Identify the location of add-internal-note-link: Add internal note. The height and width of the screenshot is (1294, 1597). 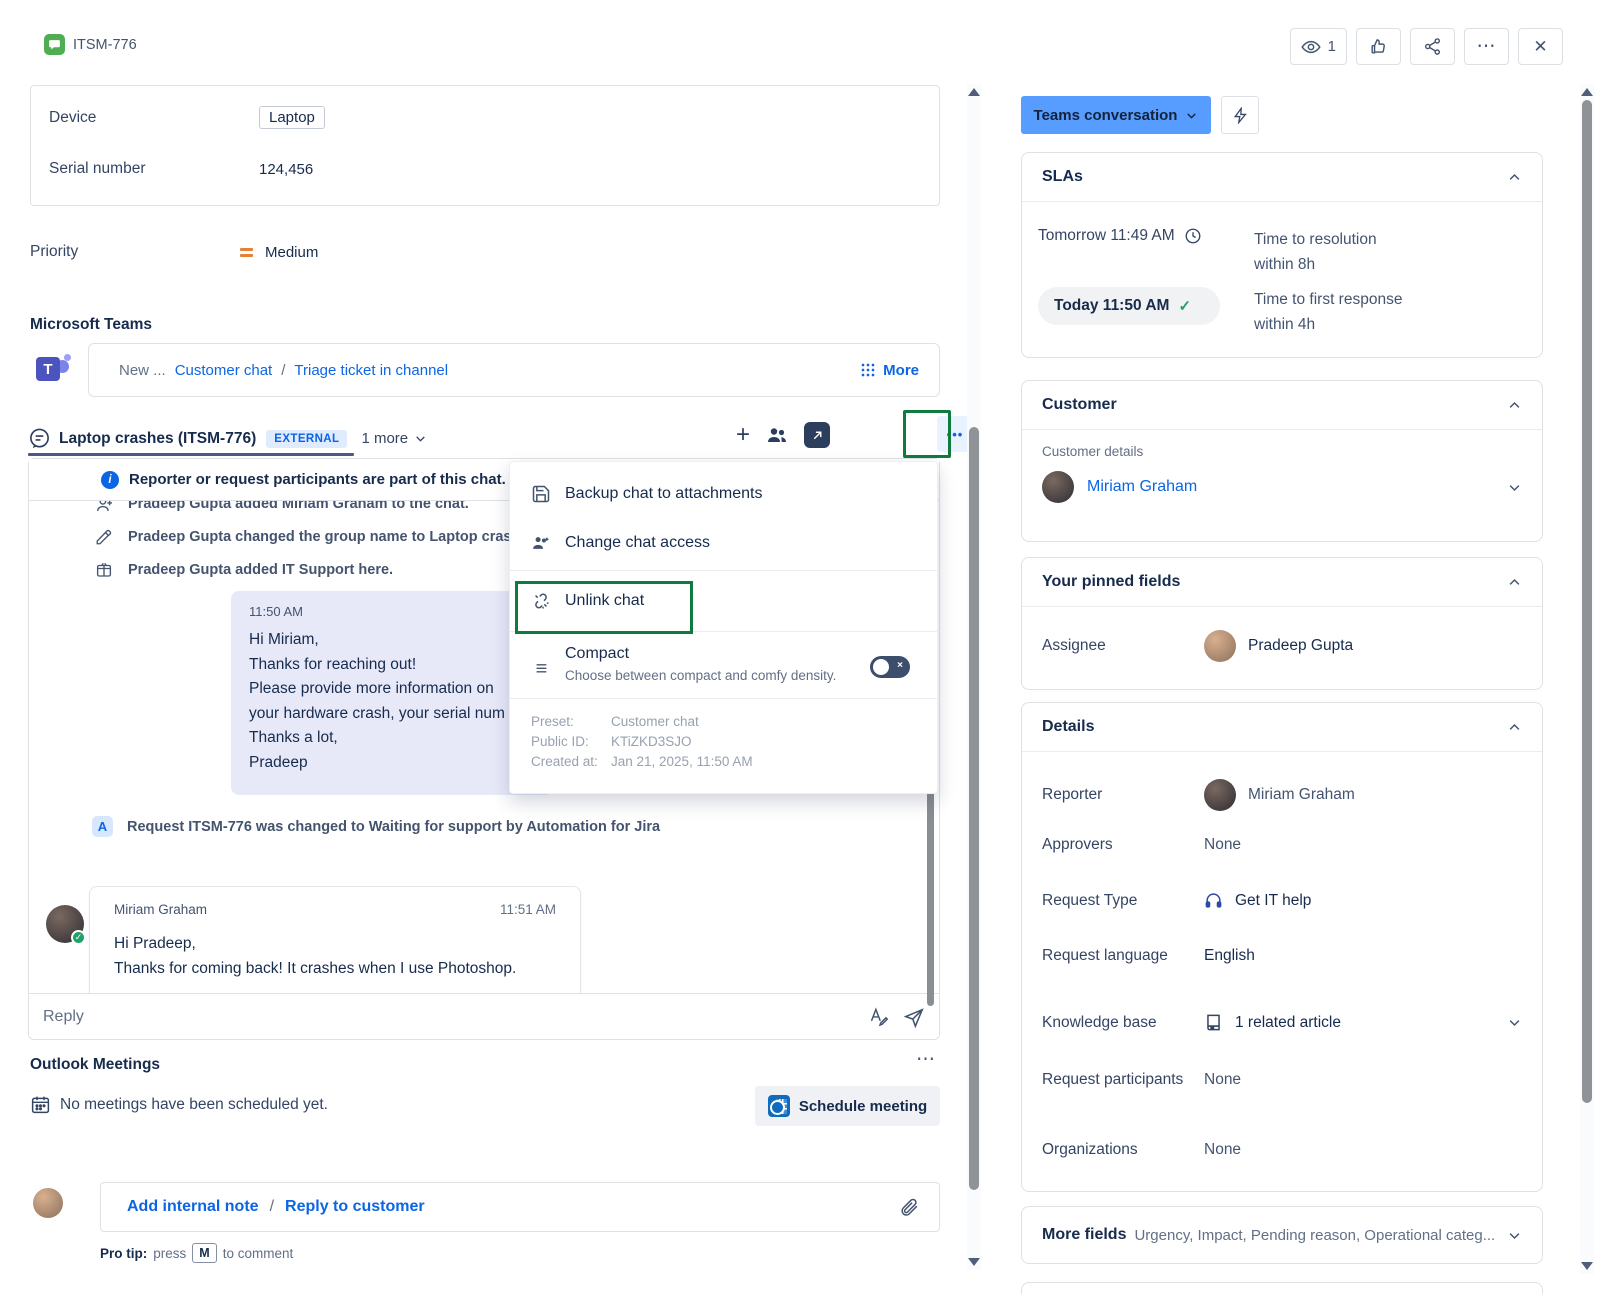
(193, 1207).